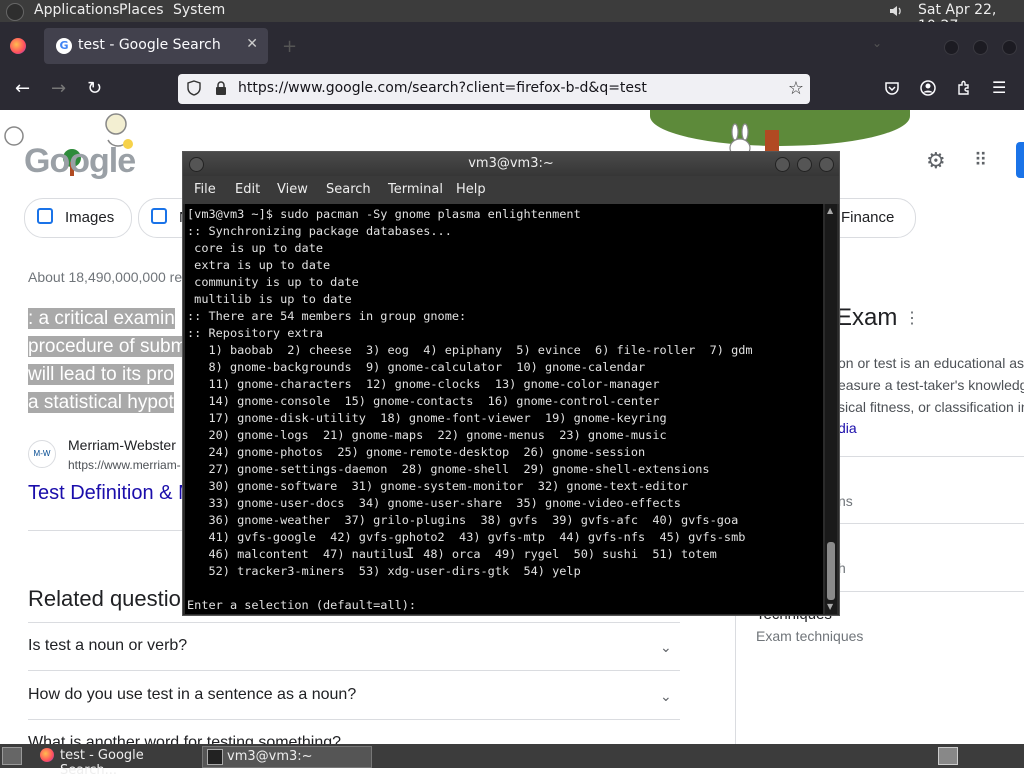  I want to click on knowledge-panel-text: sical fitness, or classification in, so click(931, 407).